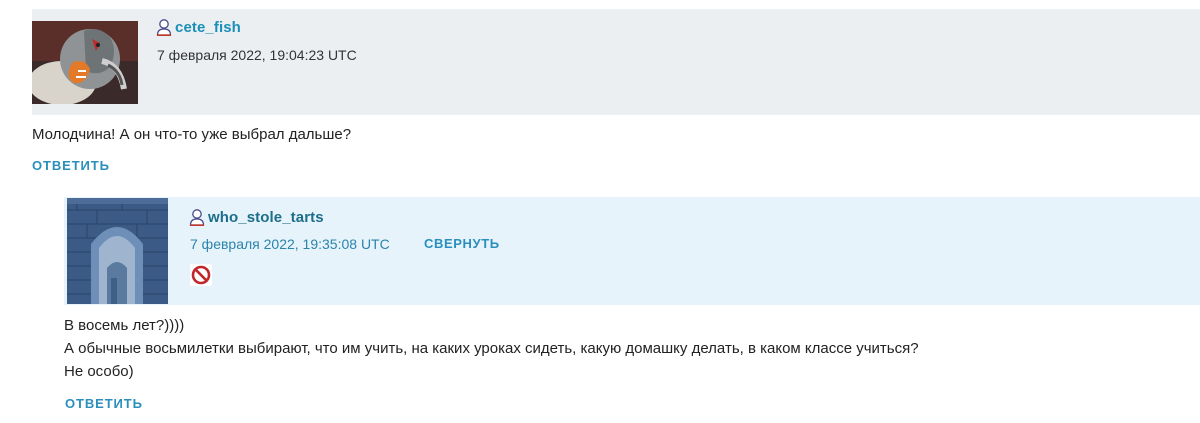 The width and height of the screenshot is (1200, 423). What do you see at coordinates (124, 325) in the screenshot?
I see `comment-text-line: В восемь лет?))))` at bounding box center [124, 325].